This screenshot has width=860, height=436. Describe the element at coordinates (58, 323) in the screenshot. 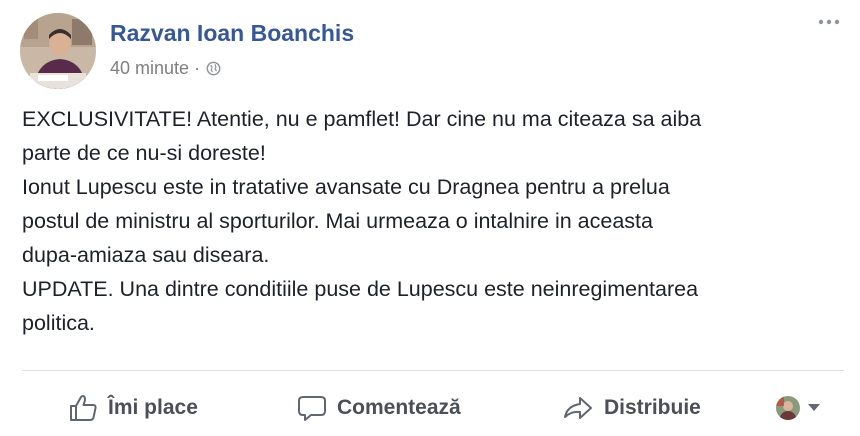

I see `post-body-line: politica.` at that location.